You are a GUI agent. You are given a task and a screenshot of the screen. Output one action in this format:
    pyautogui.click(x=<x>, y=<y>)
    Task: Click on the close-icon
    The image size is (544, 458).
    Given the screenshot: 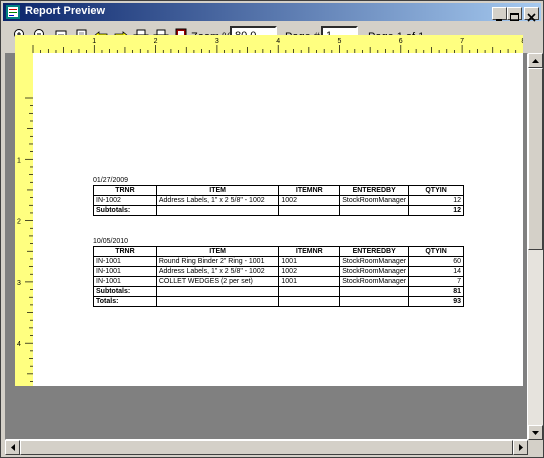 What is the action you would take?
    pyautogui.click(x=531, y=17)
    